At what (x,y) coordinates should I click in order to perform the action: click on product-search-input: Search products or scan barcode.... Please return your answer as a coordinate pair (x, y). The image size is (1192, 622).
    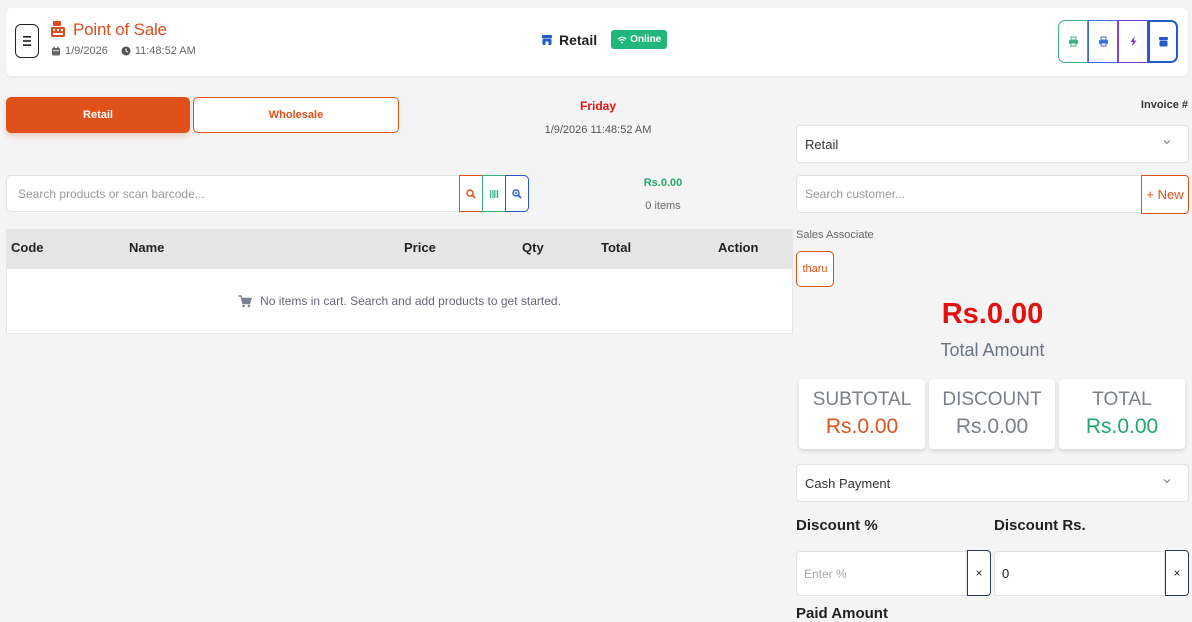
    Looking at the image, I should click on (233, 193).